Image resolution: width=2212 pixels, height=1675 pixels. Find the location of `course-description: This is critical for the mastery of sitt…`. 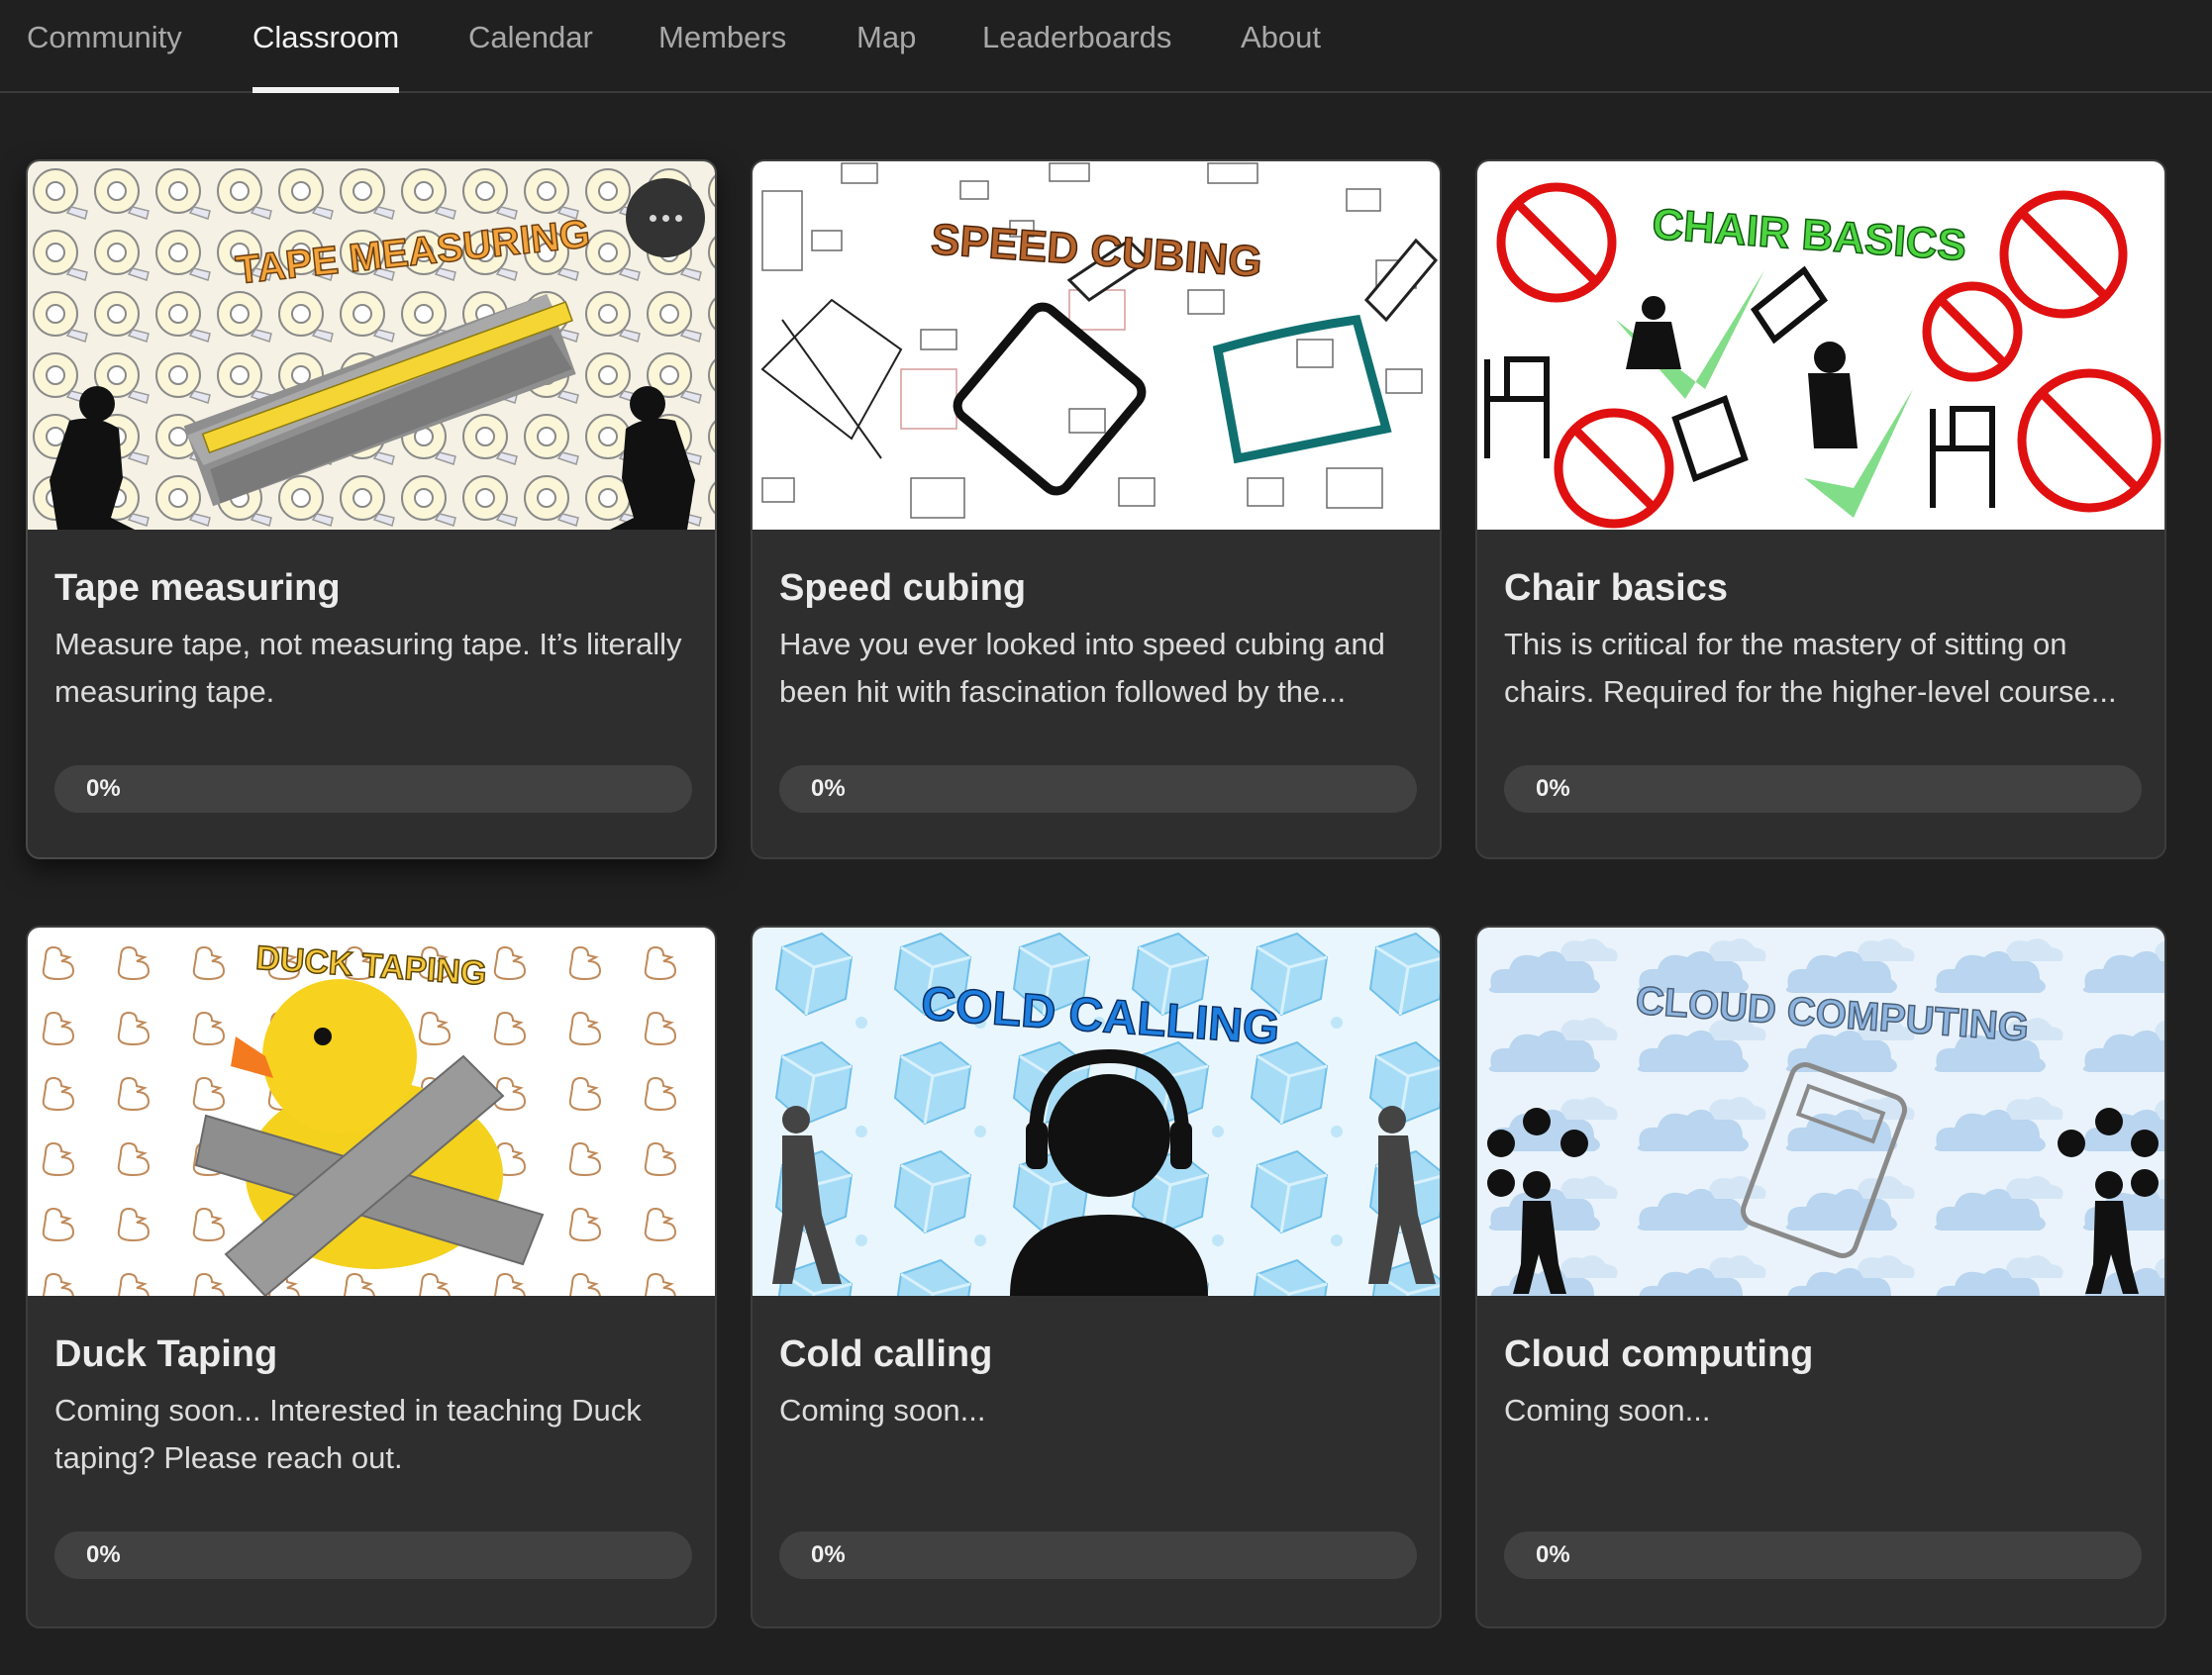

course-description: This is critical for the mastery of sitt… is located at coordinates (1810, 668).